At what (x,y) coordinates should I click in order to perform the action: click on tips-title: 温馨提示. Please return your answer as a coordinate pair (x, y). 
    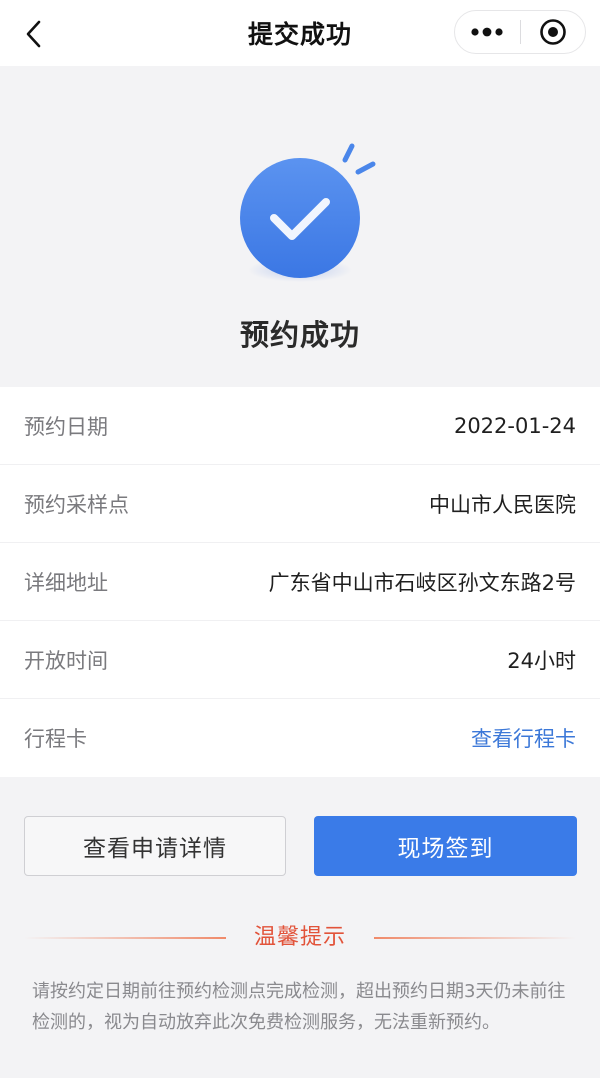
    Looking at the image, I should click on (299, 937).